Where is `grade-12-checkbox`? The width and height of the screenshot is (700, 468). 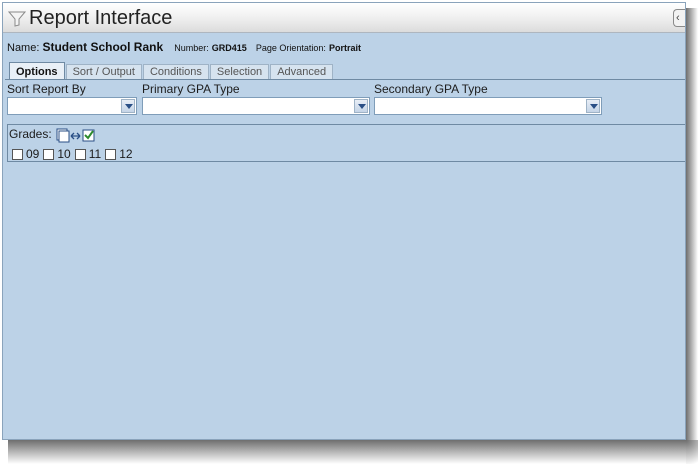
grade-12-checkbox is located at coordinates (111, 154).